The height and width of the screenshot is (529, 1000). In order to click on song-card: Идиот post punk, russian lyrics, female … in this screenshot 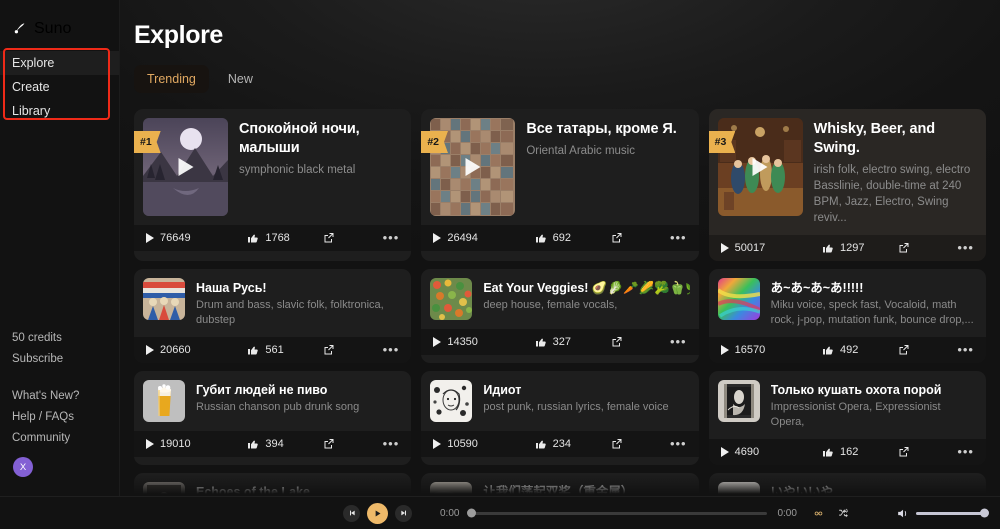, I will do `click(560, 418)`.